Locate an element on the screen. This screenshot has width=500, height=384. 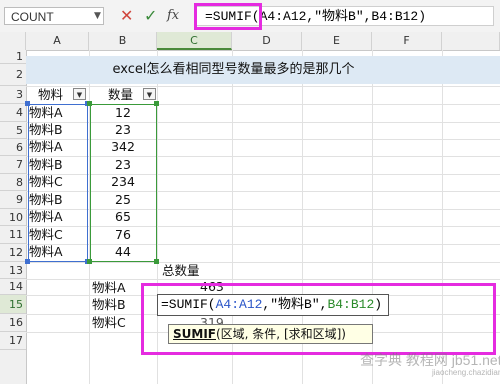
corner-select-all is located at coordinates (13, 41).